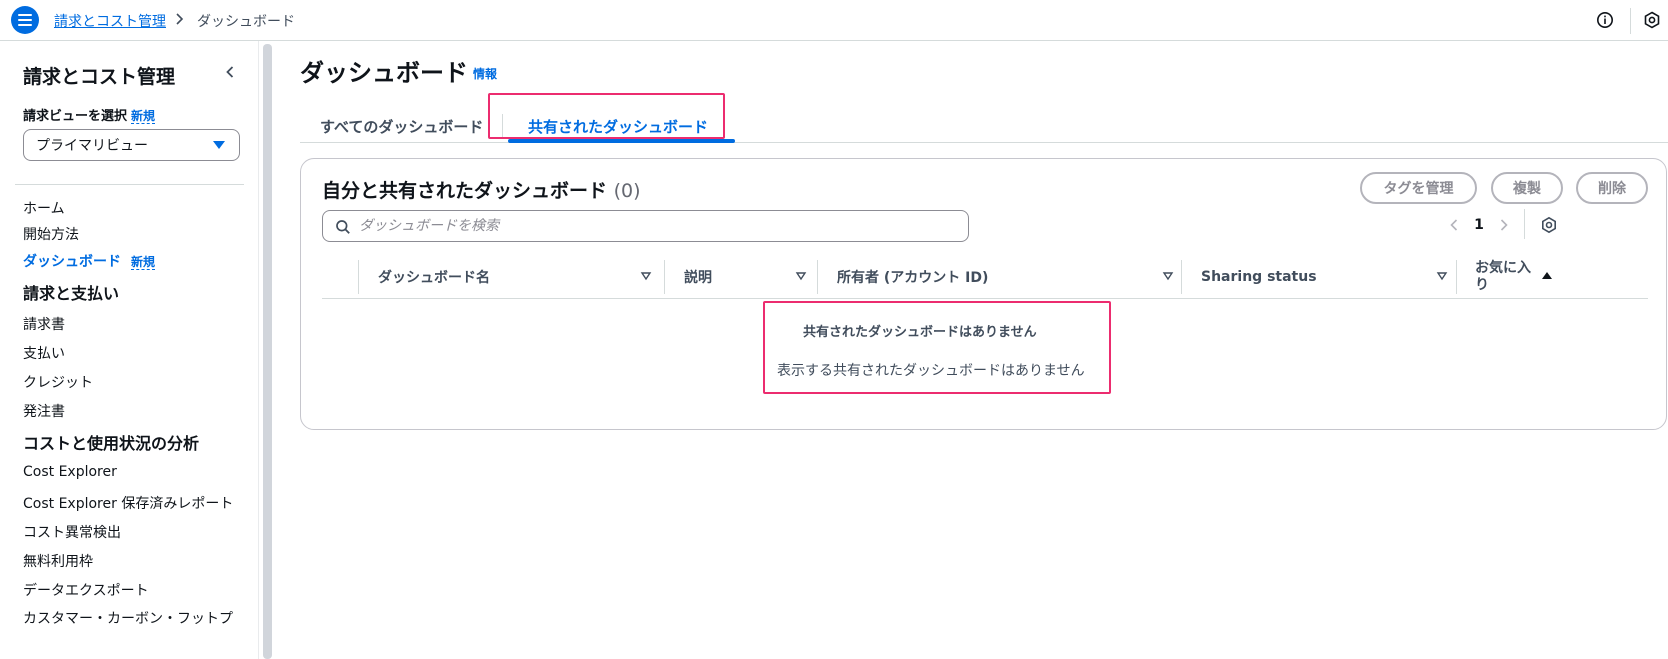  Describe the element at coordinates (984, 121) in the screenshot. I see `tab-bar: すべてのダッシュボード 共有されたダッシュボード` at that location.